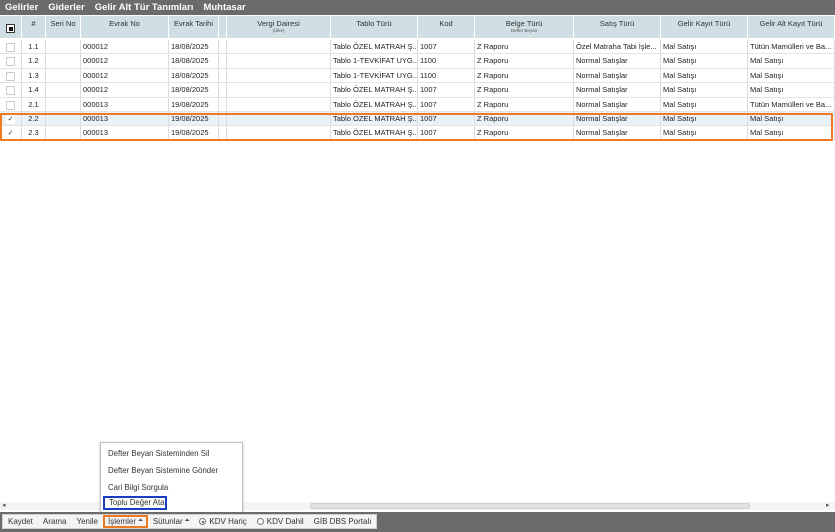 Image resolution: width=835 pixels, height=532 pixels. What do you see at coordinates (11, 27) in the screenshot?
I see `select-all-header` at bounding box center [11, 27].